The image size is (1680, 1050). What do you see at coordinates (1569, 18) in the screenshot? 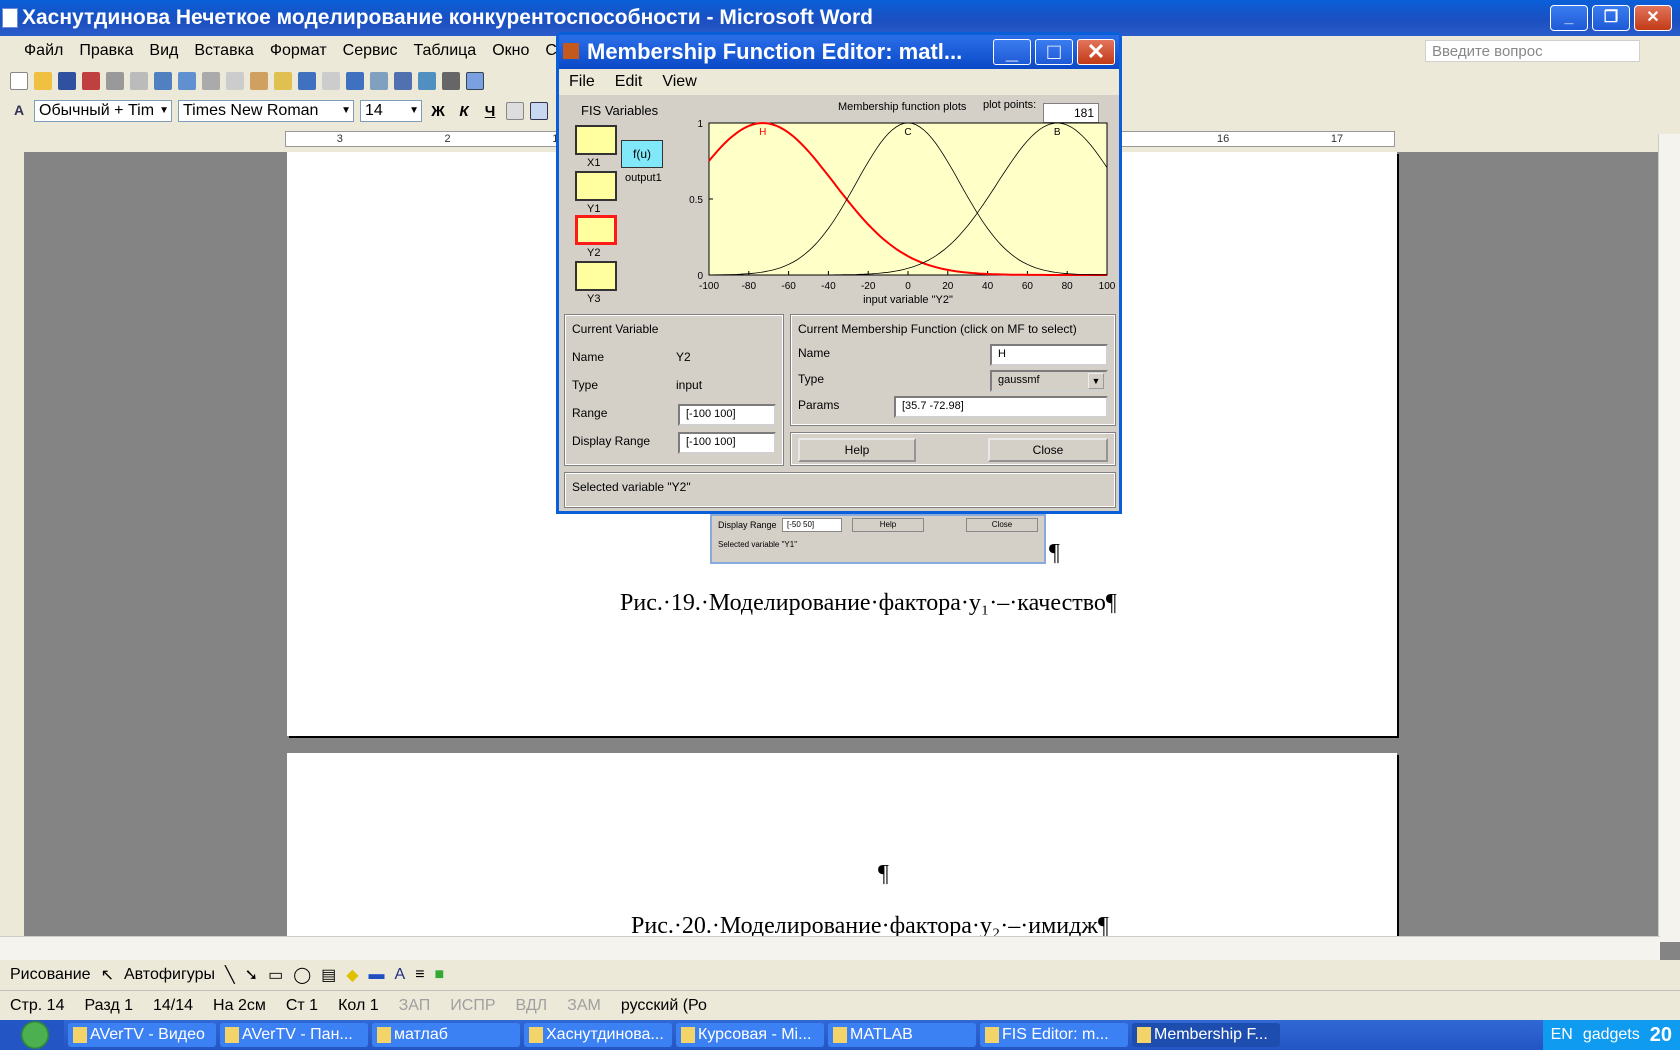
I see `minimize-button: _` at bounding box center [1569, 18].